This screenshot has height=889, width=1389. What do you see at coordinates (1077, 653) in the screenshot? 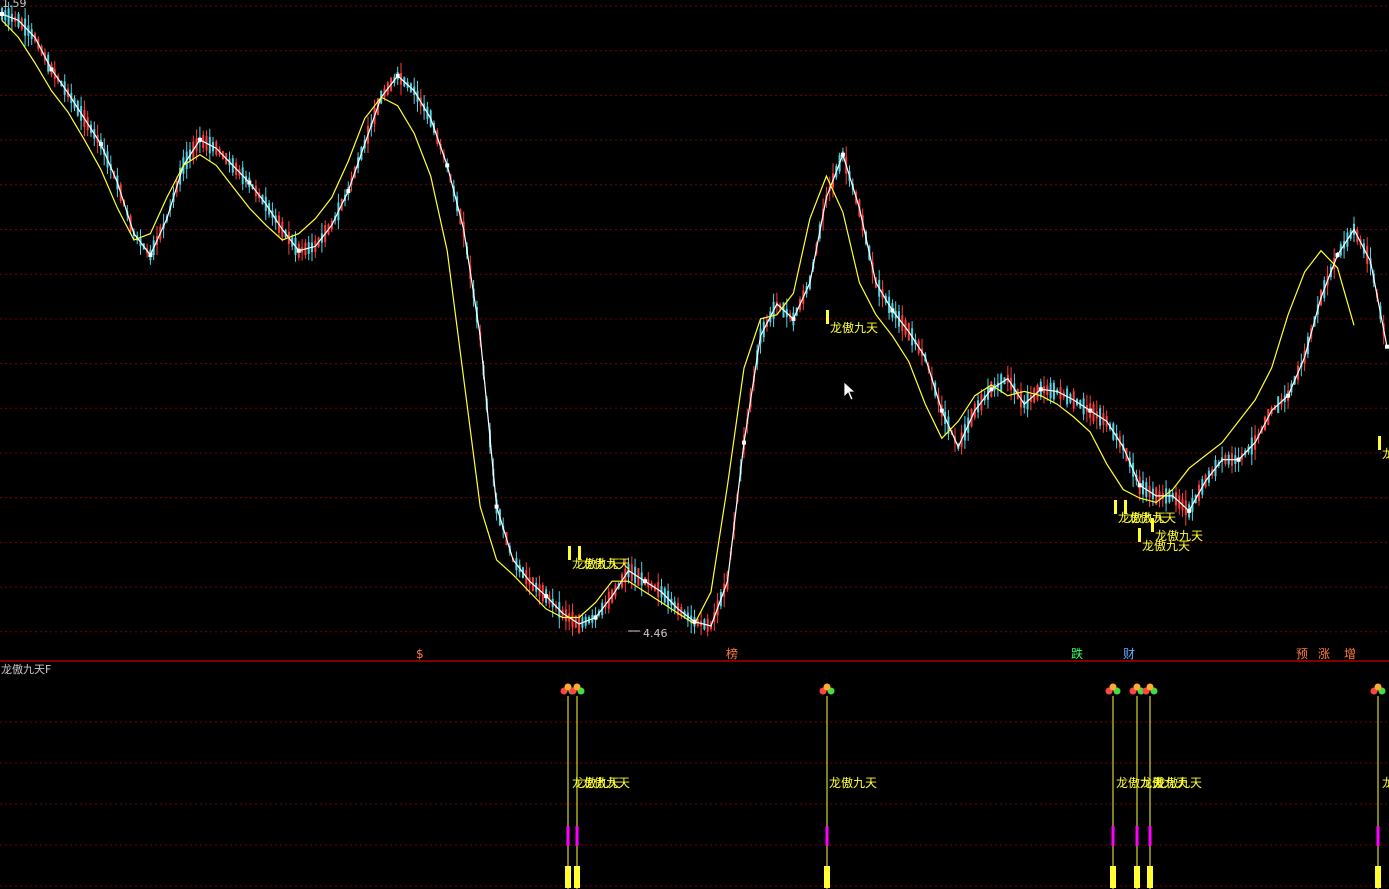
I see `event-marker: 跌` at bounding box center [1077, 653].